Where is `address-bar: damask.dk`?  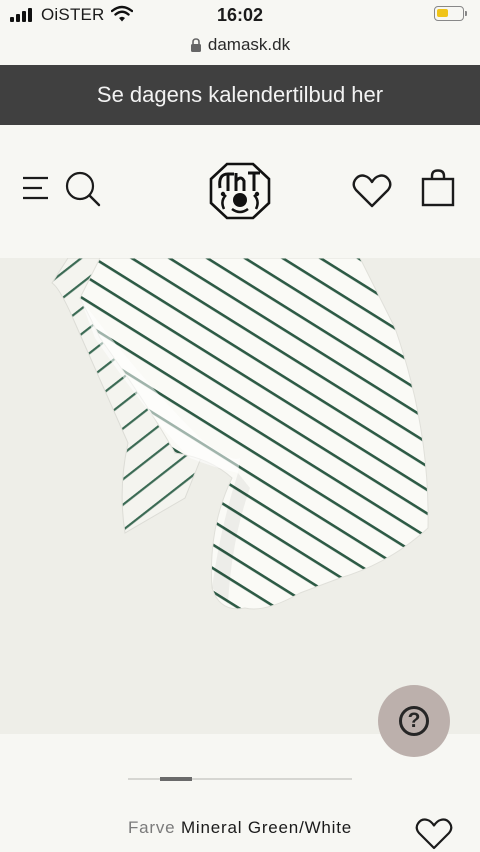
address-bar: damask.dk is located at coordinates (240, 45).